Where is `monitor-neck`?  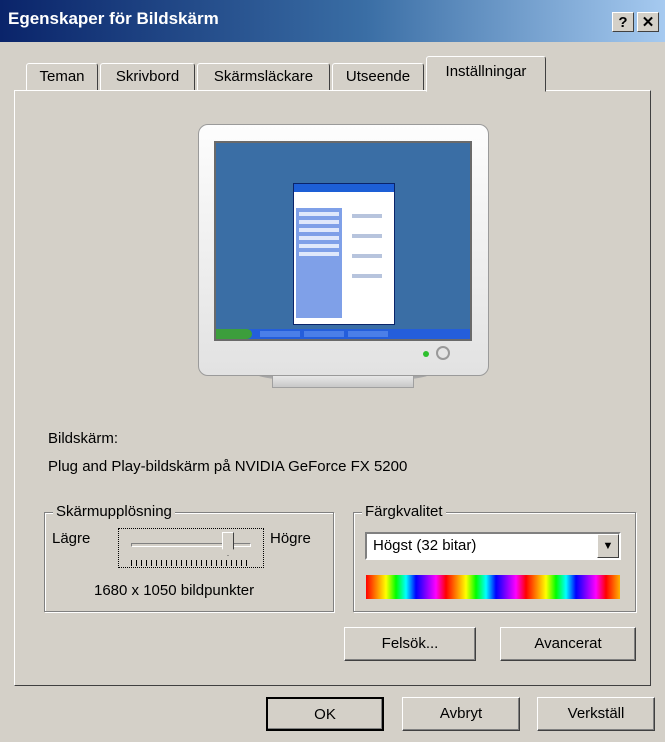
monitor-neck is located at coordinates (343, 381).